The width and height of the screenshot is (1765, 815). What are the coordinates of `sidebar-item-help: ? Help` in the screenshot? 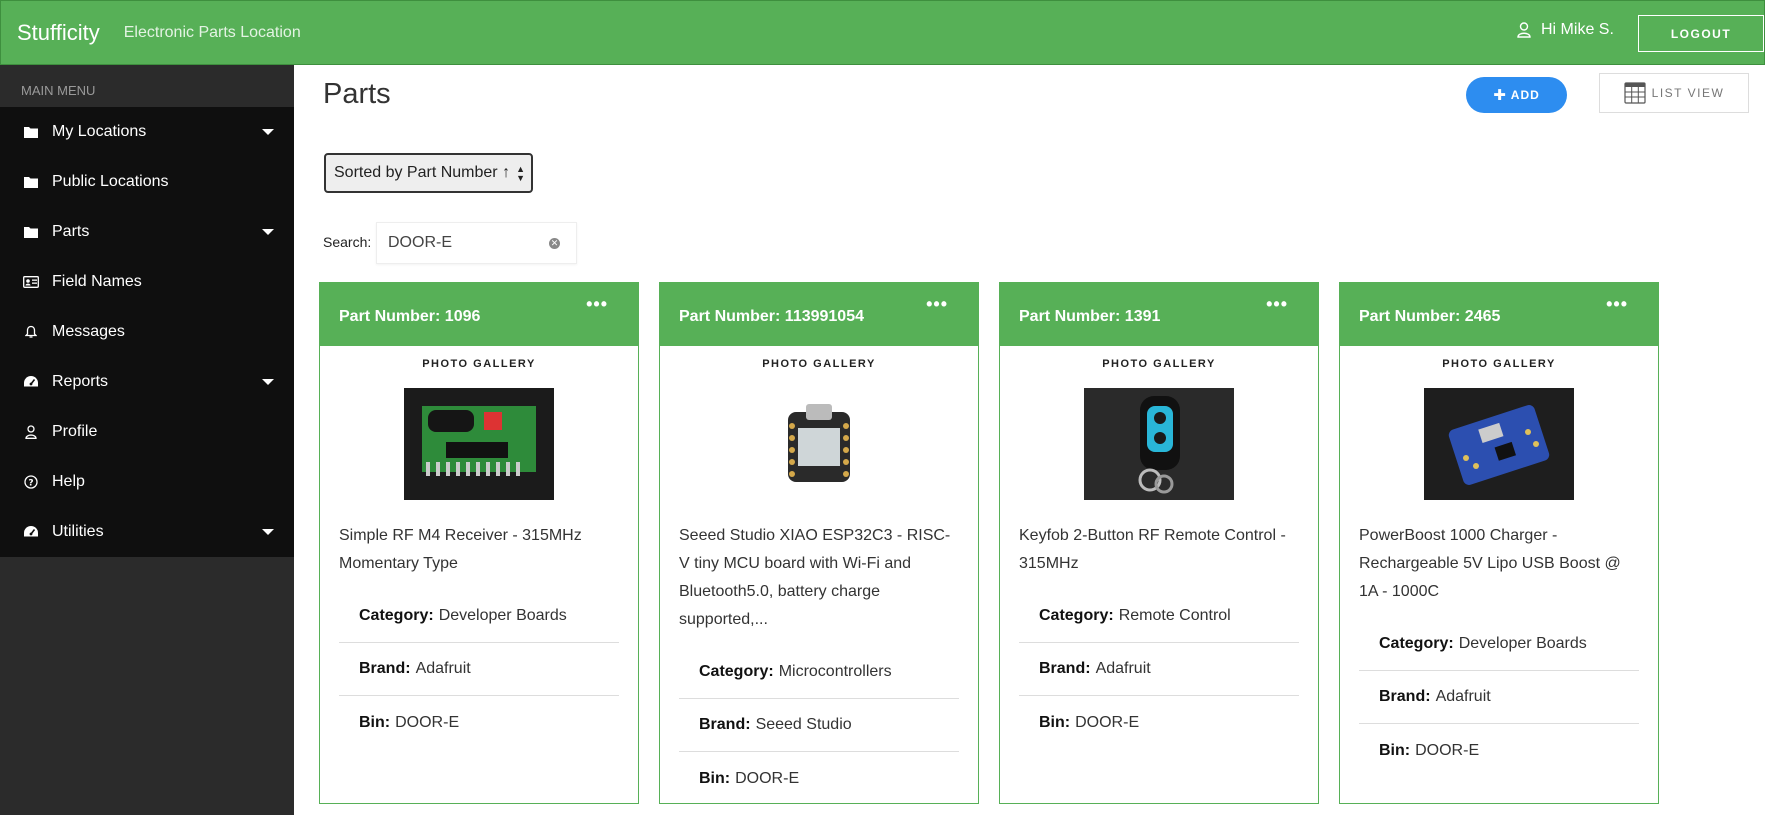 It's located at (147, 482).